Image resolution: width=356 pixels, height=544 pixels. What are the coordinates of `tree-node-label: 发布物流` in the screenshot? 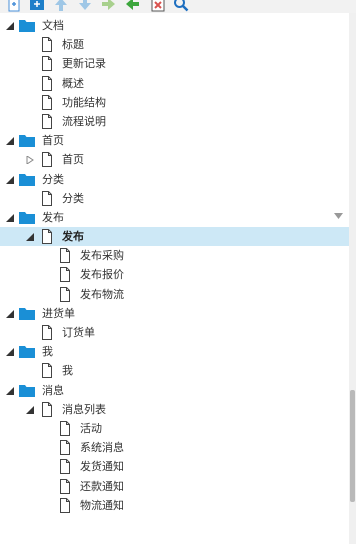 It's located at (102, 294).